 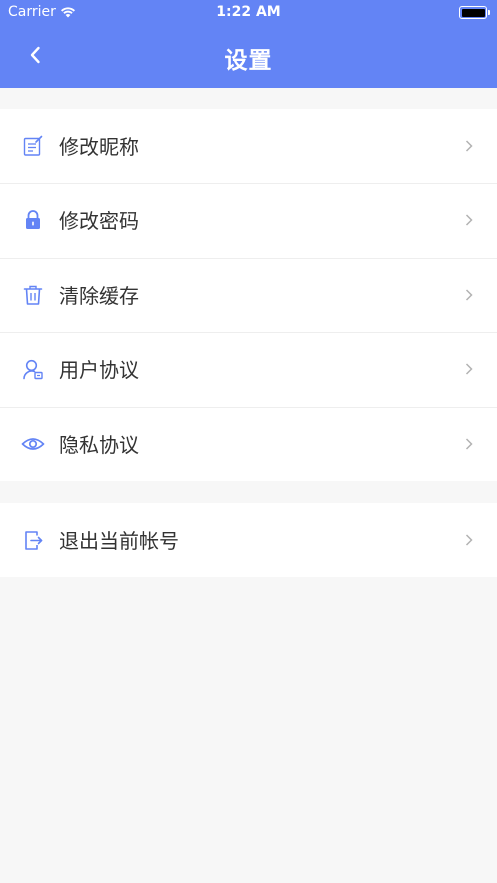 What do you see at coordinates (33, 295) in the screenshot?
I see `trash-icon` at bounding box center [33, 295].